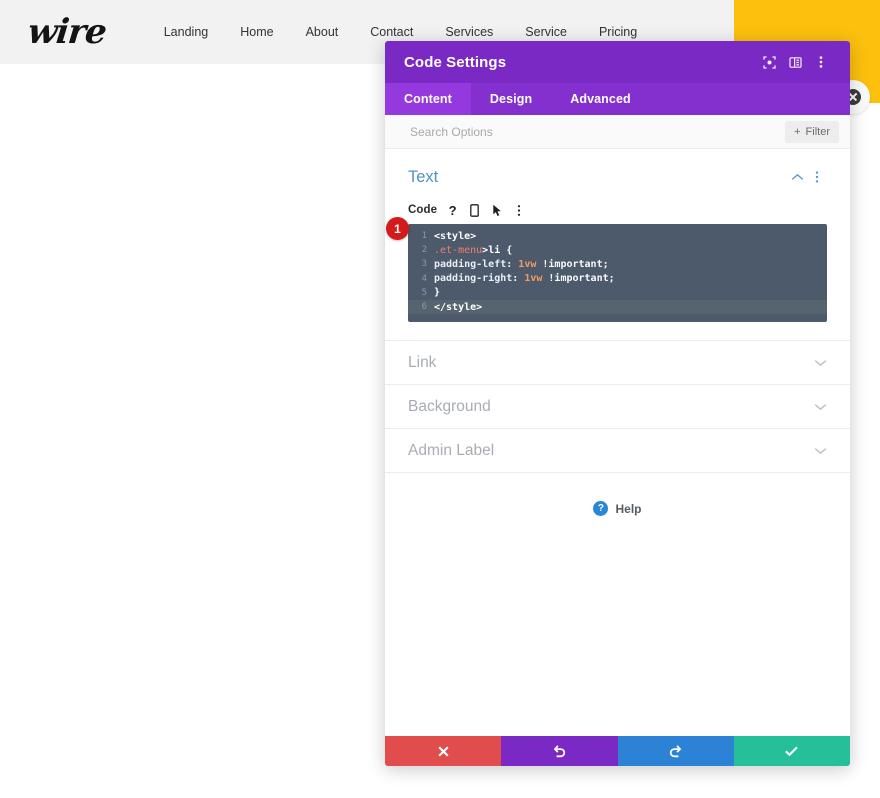 The width and height of the screenshot is (880, 798). Describe the element at coordinates (186, 32) in the screenshot. I see `nav-item-landing: Landing` at that location.